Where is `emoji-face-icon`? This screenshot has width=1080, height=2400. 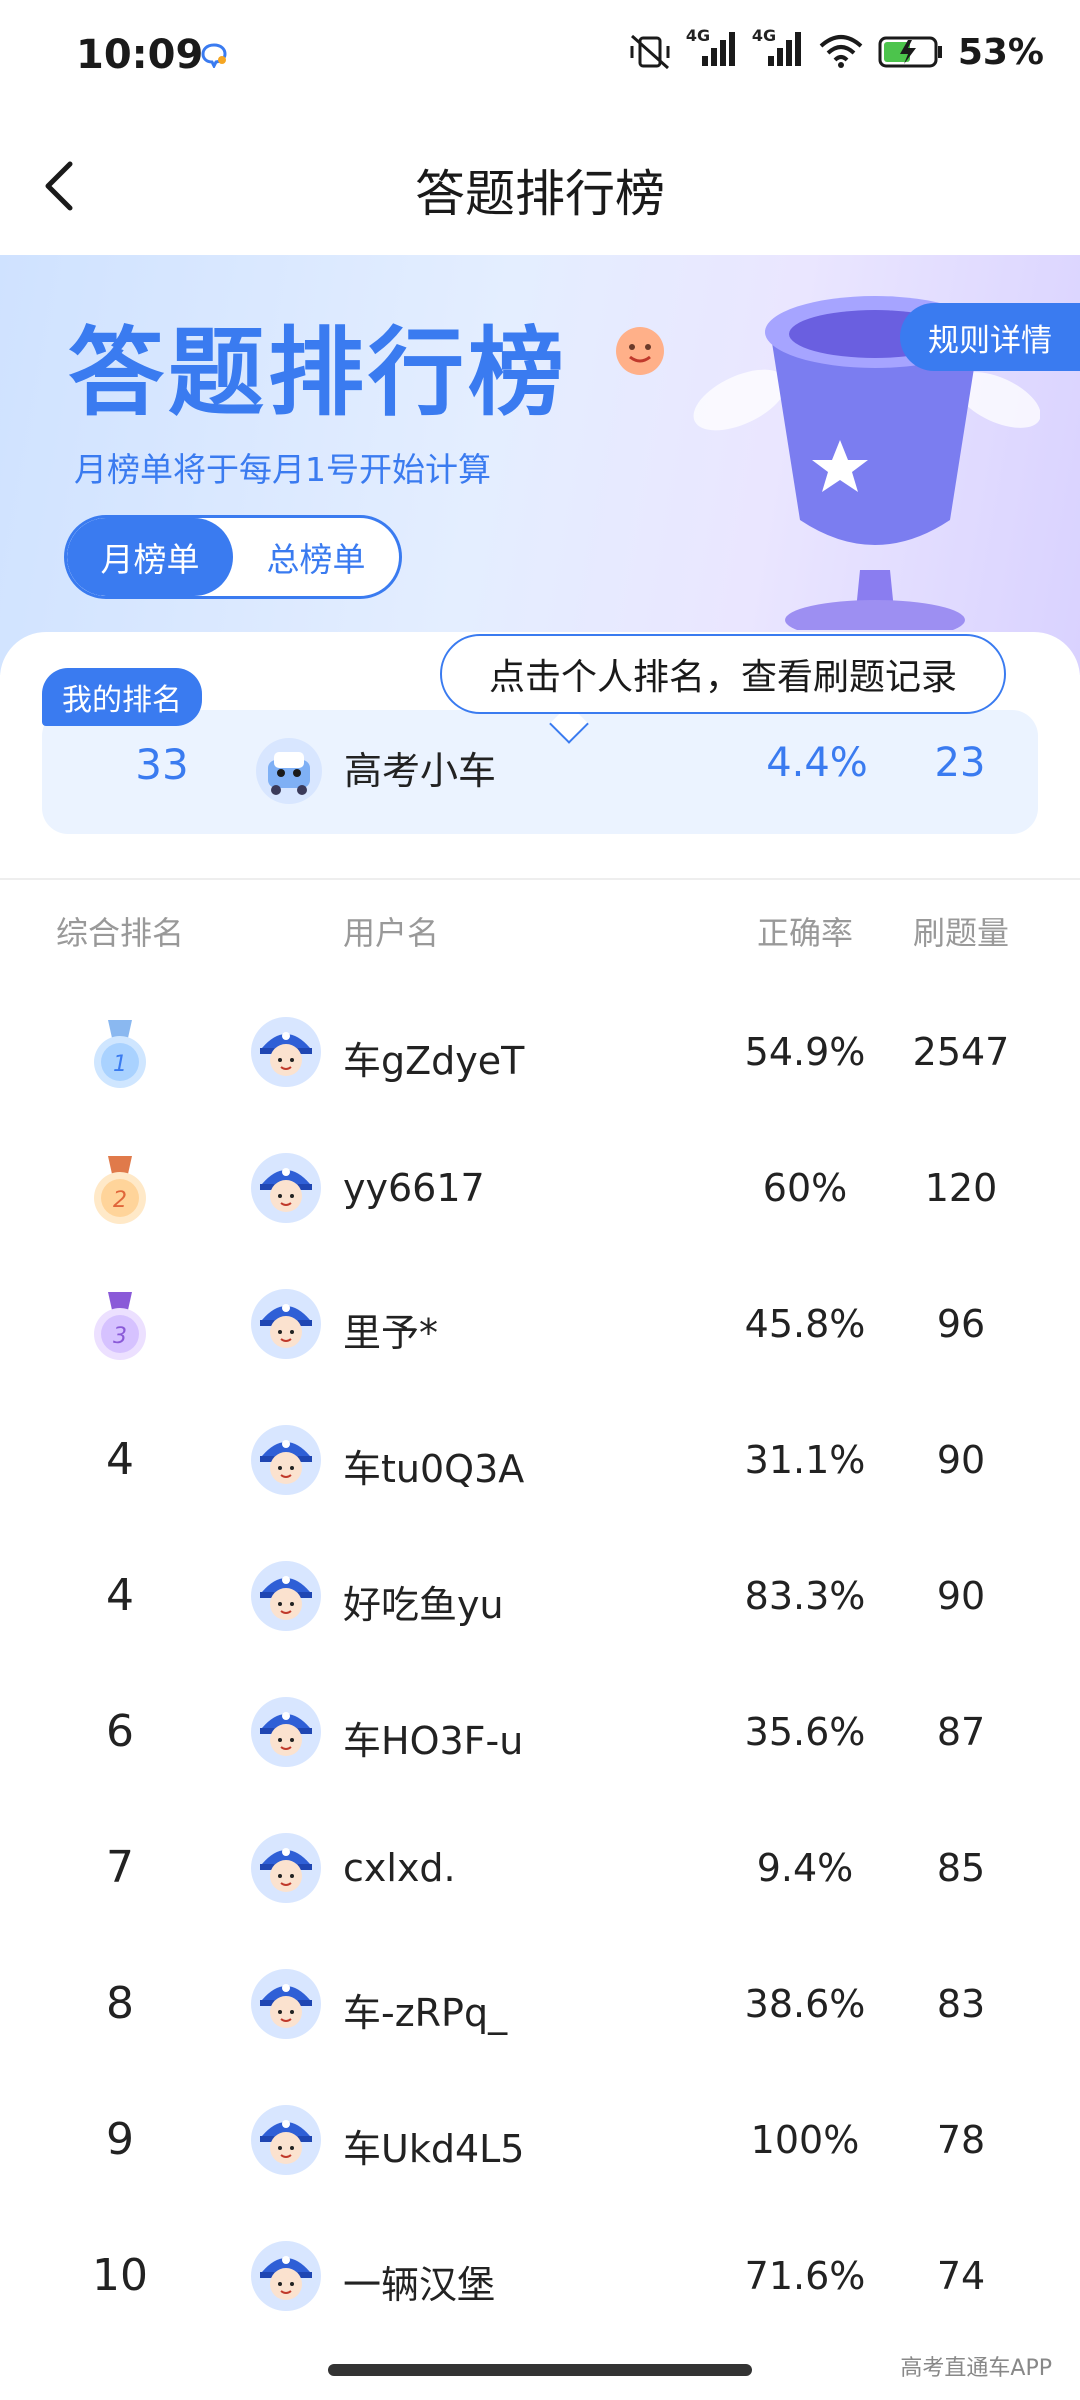
emoji-face-icon is located at coordinates (640, 351).